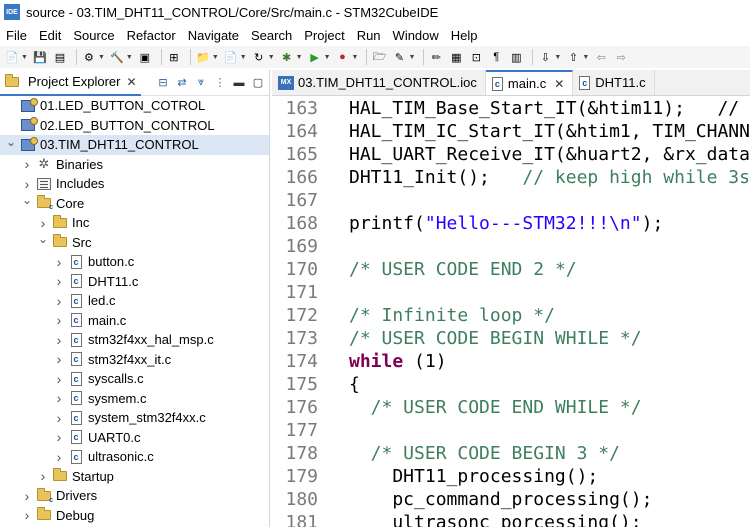  I want to click on code-line: 173 /* USER CODE BEGIN WHILE */, so click(511, 338).